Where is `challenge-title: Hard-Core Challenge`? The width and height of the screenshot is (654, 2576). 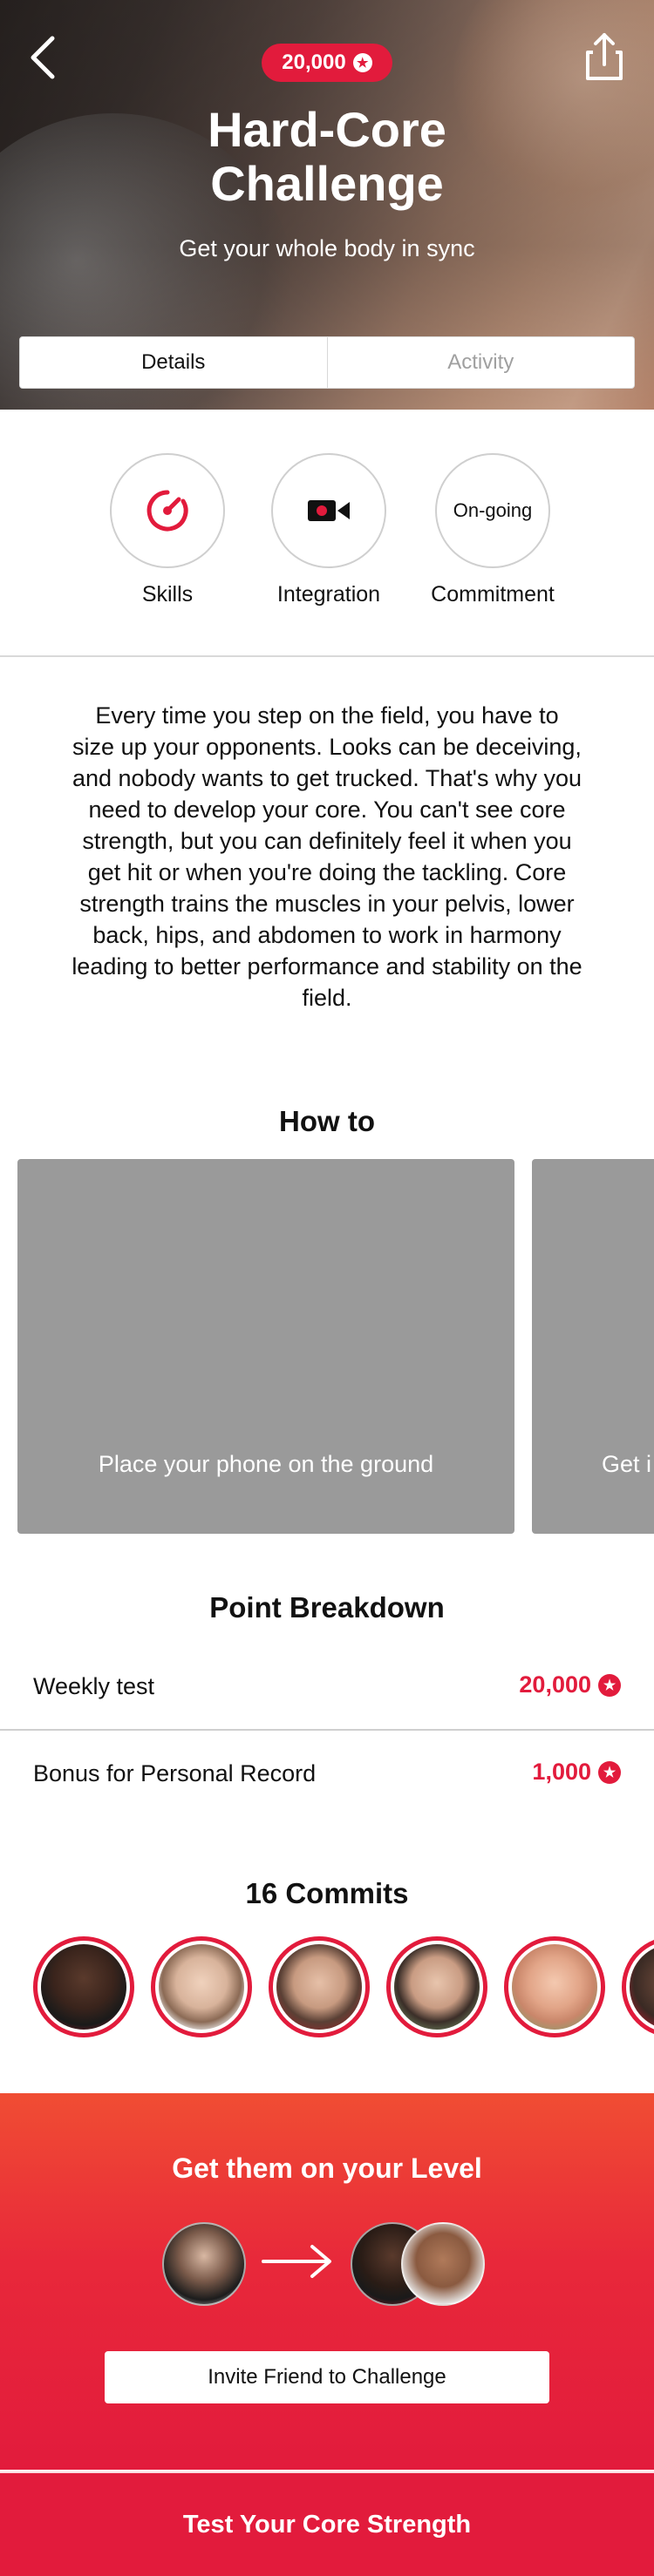
challenge-title: Hard-Core Challenge is located at coordinates (327, 156).